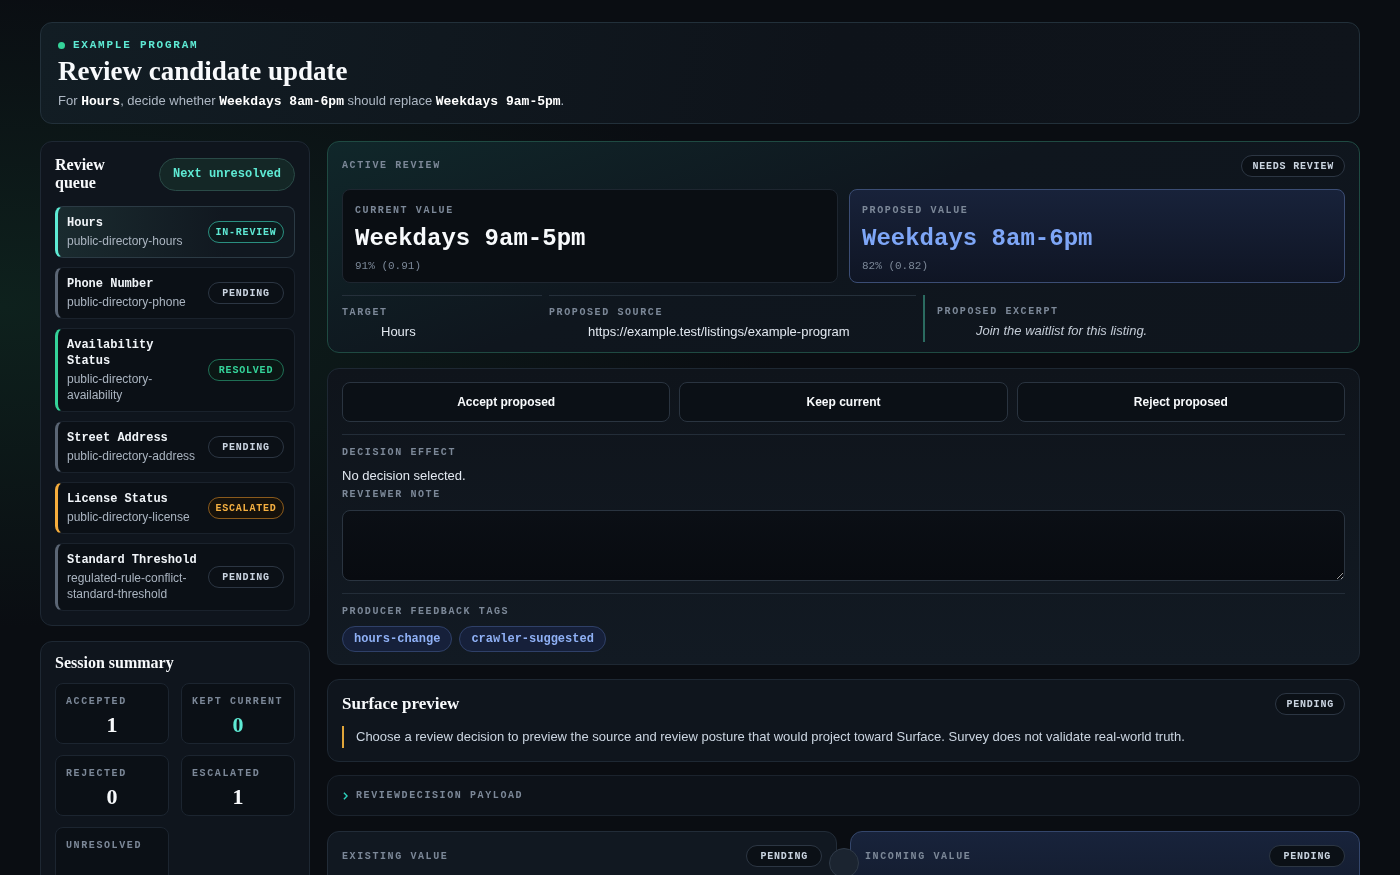 Image resolution: width=1400 pixels, height=875 pixels. I want to click on field-label: DECISION EFFECT, so click(399, 453).